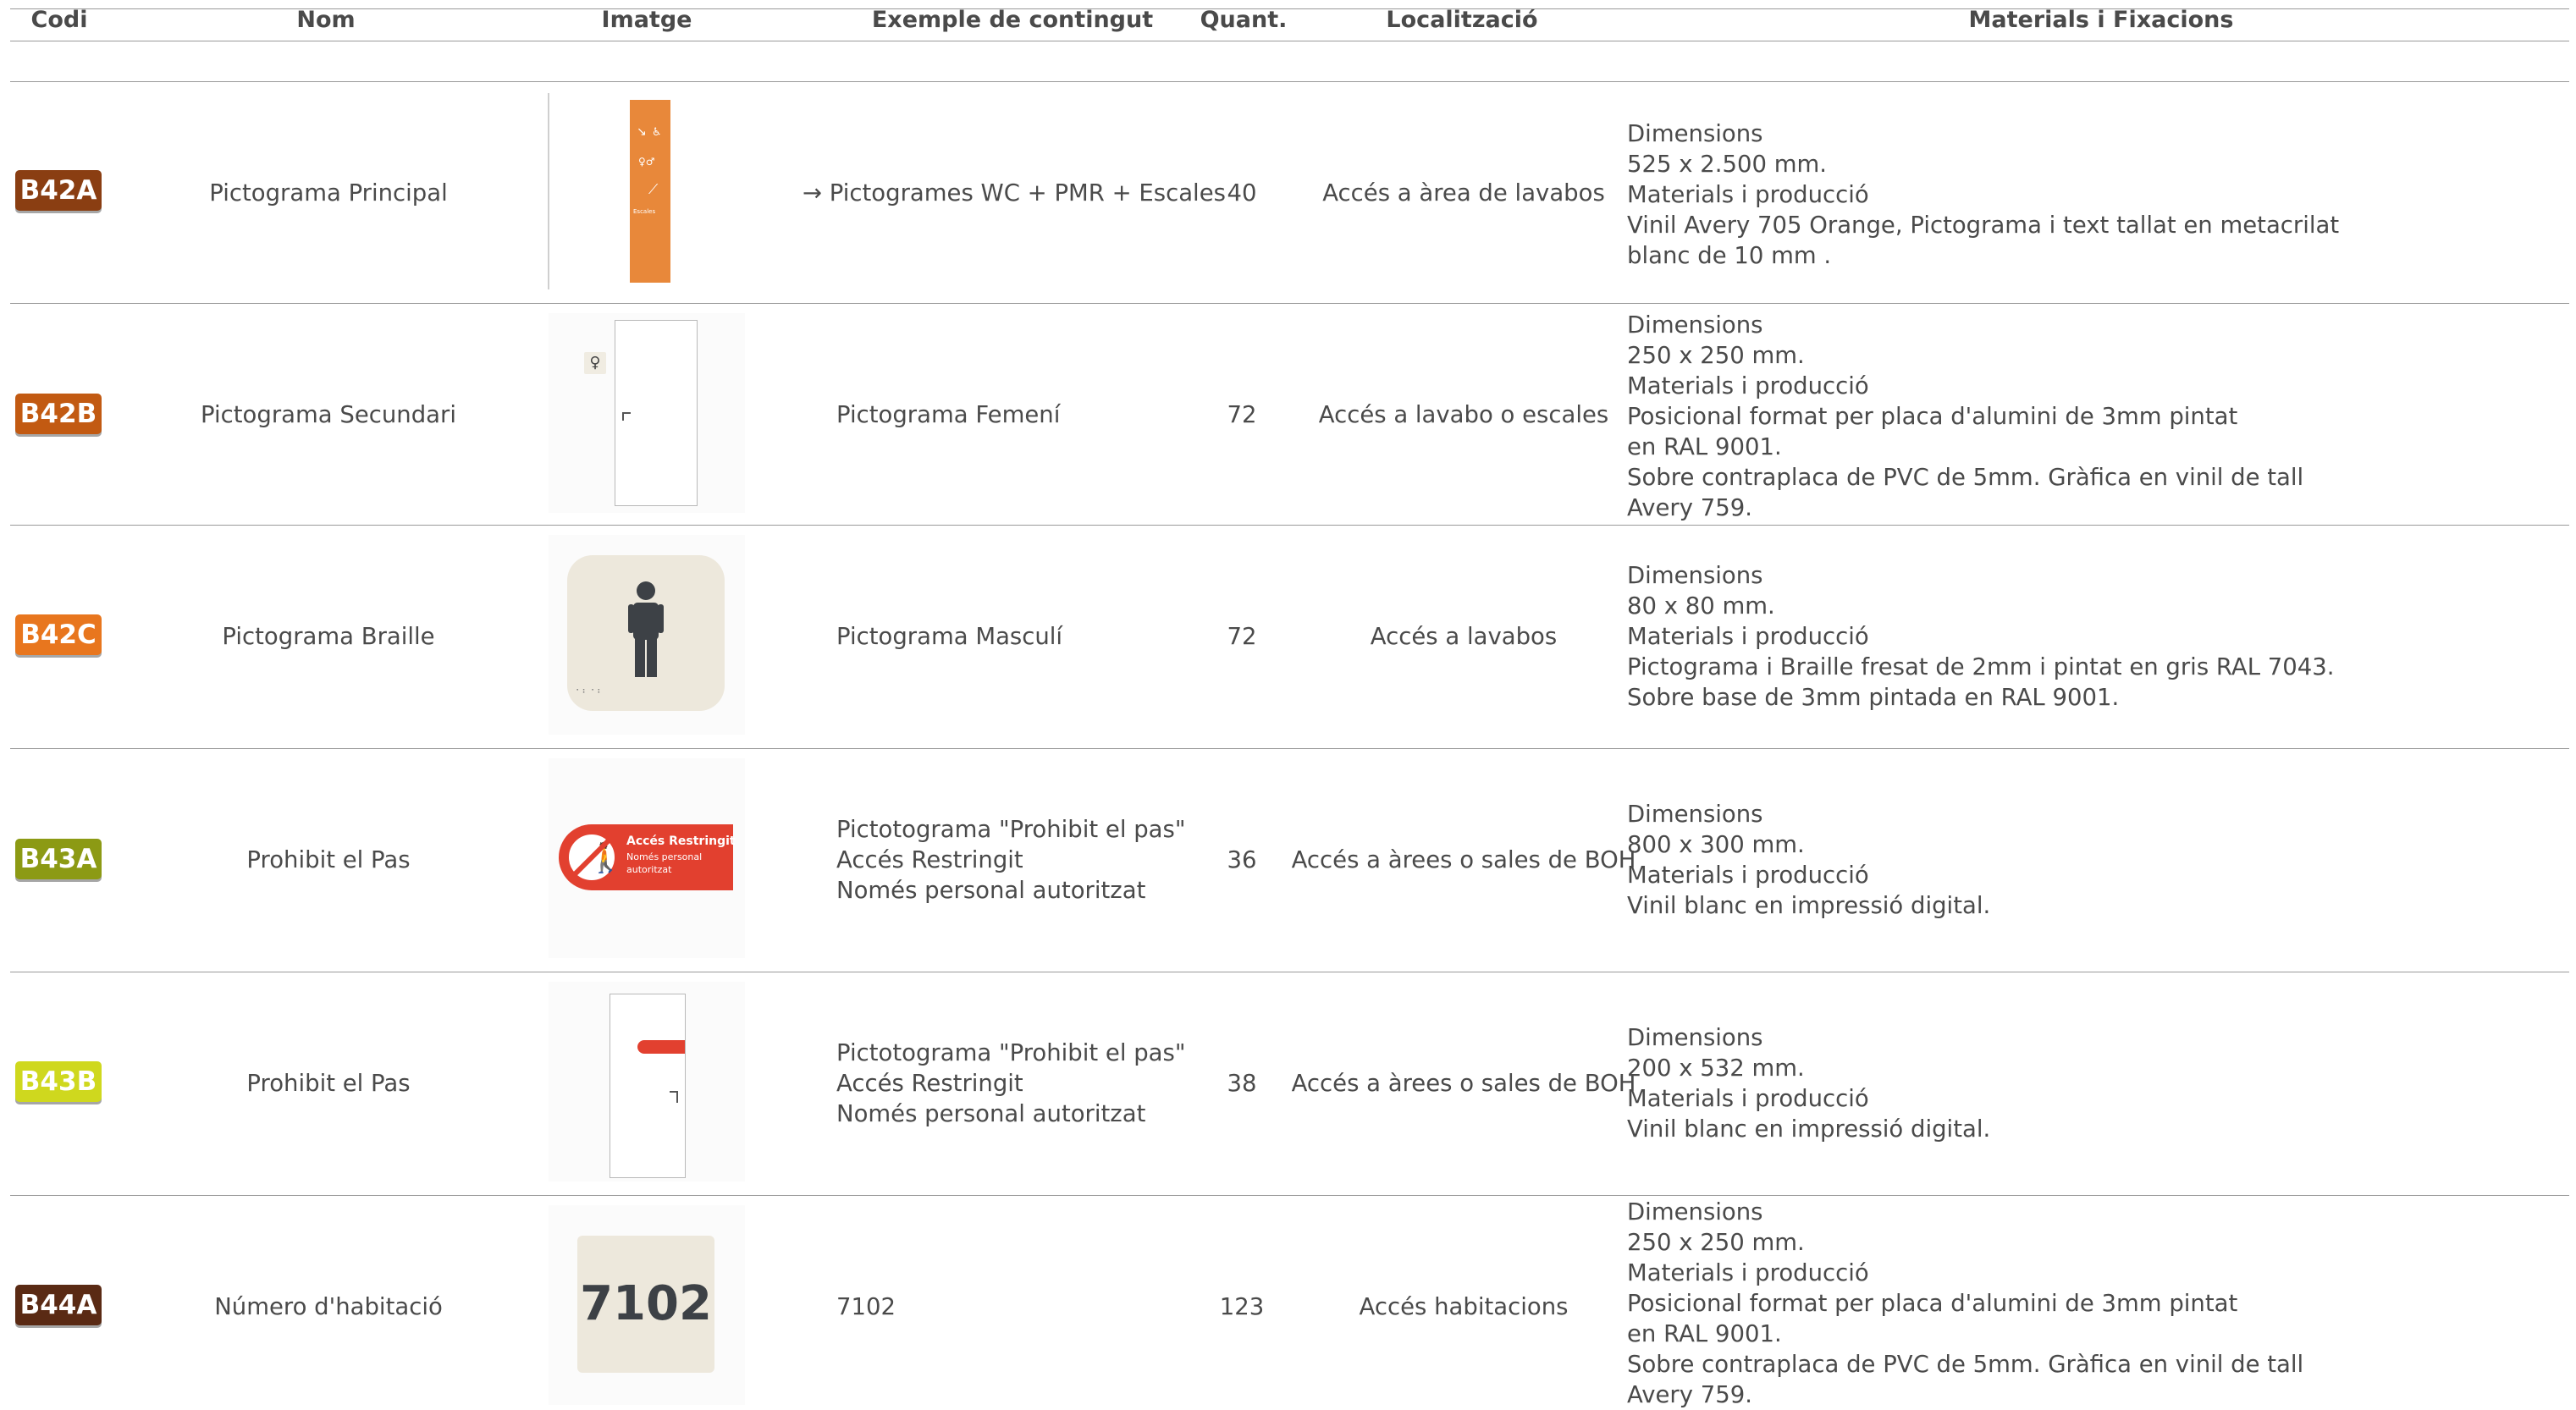 Image resolution: width=2576 pixels, height=1410 pixels. I want to click on code-badge: B42A, so click(59, 191).